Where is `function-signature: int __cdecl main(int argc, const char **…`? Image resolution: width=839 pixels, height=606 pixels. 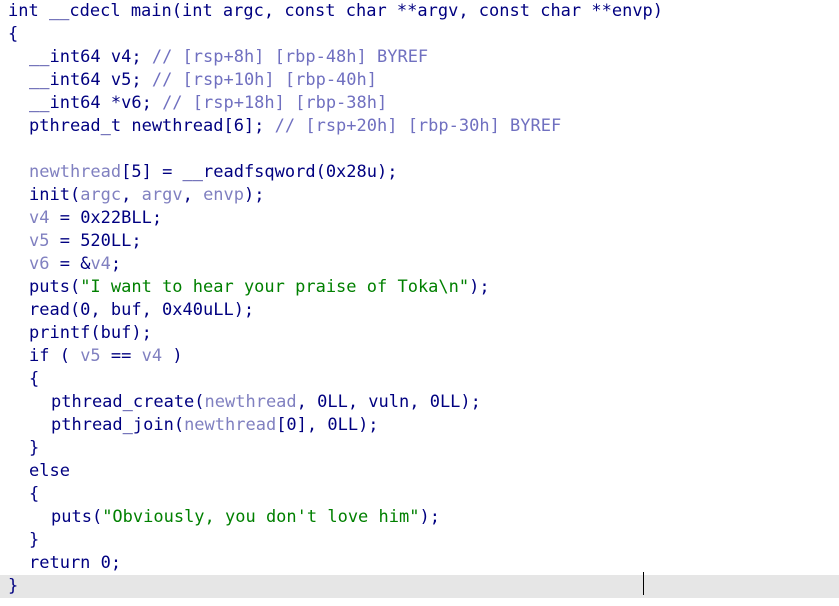 function-signature: int __cdecl main(int argc, const char **… is located at coordinates (336, 11).